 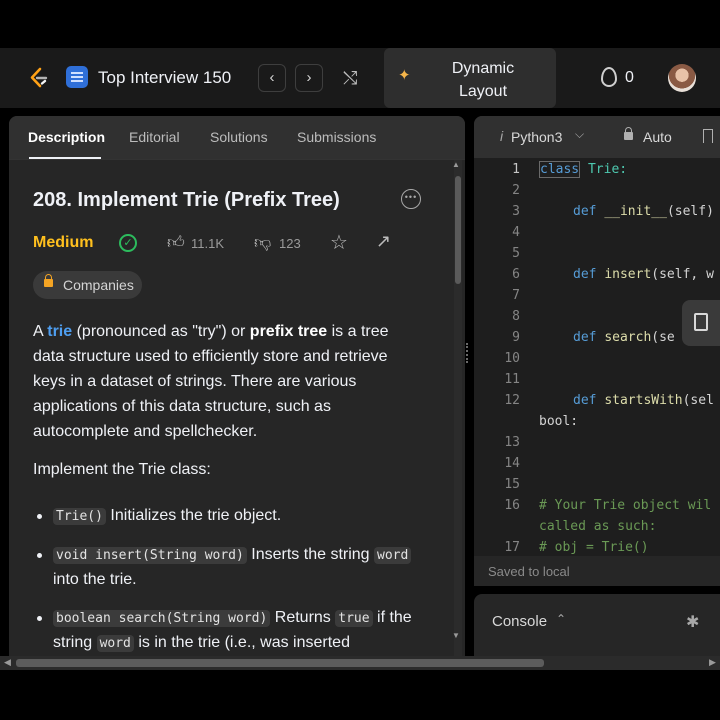 I want to click on save-status-bar: Saved to local, so click(x=597, y=571).